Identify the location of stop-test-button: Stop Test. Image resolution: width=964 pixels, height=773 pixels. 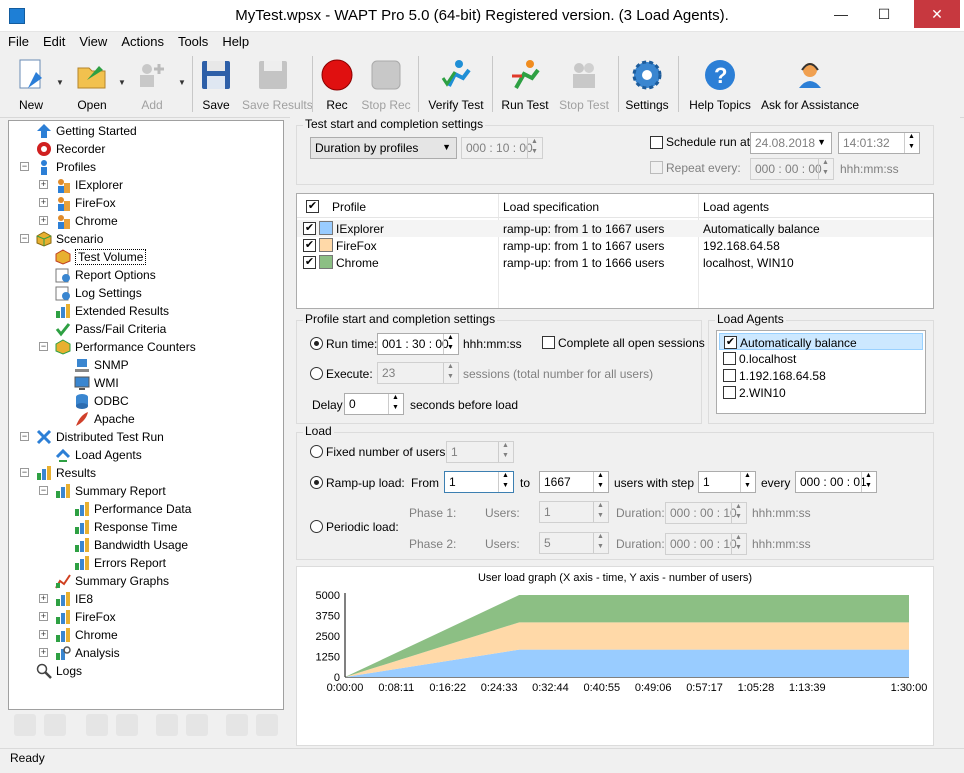
(584, 84).